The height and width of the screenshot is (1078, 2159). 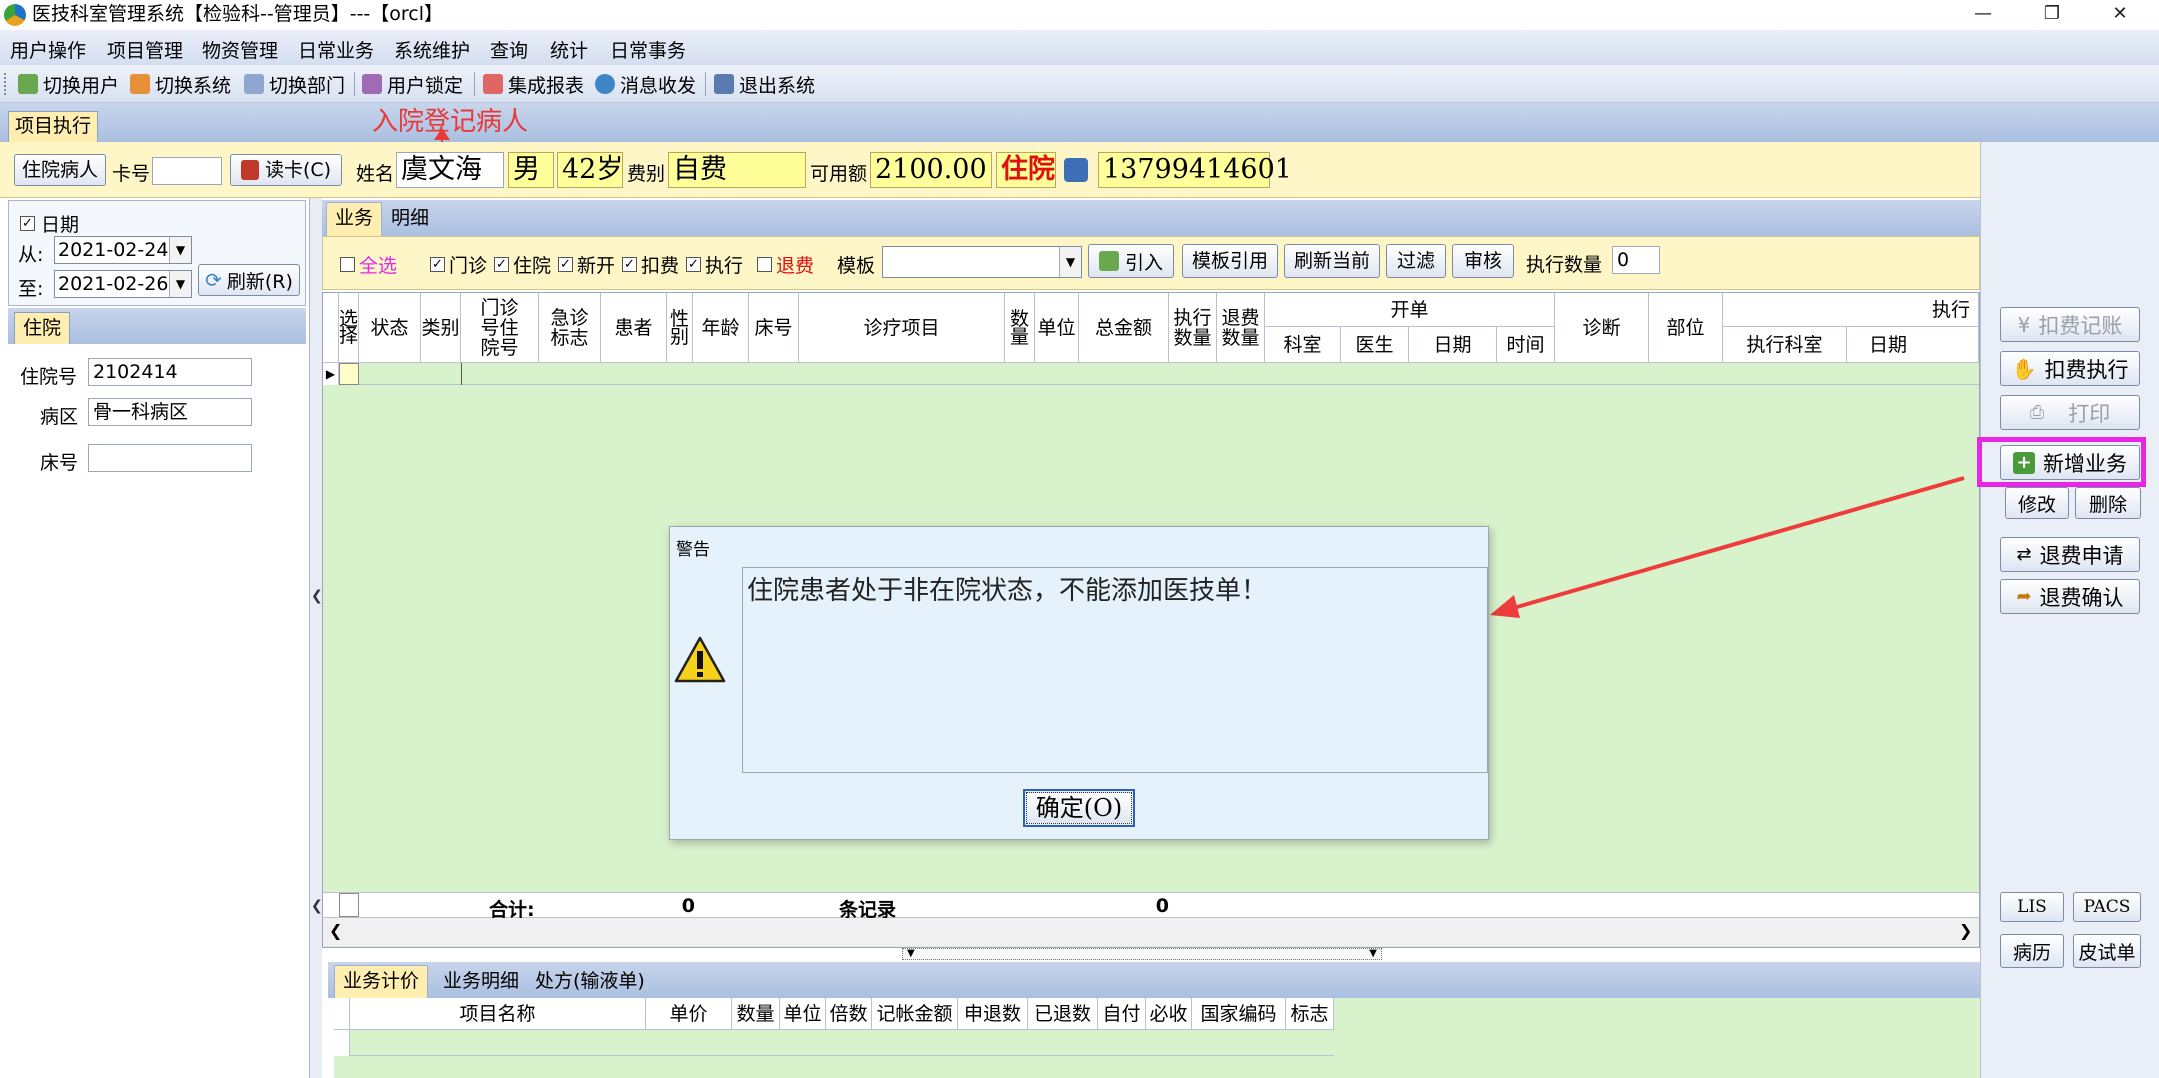 What do you see at coordinates (849, 1014) in the screenshot?
I see `col-multiple: 倍数` at bounding box center [849, 1014].